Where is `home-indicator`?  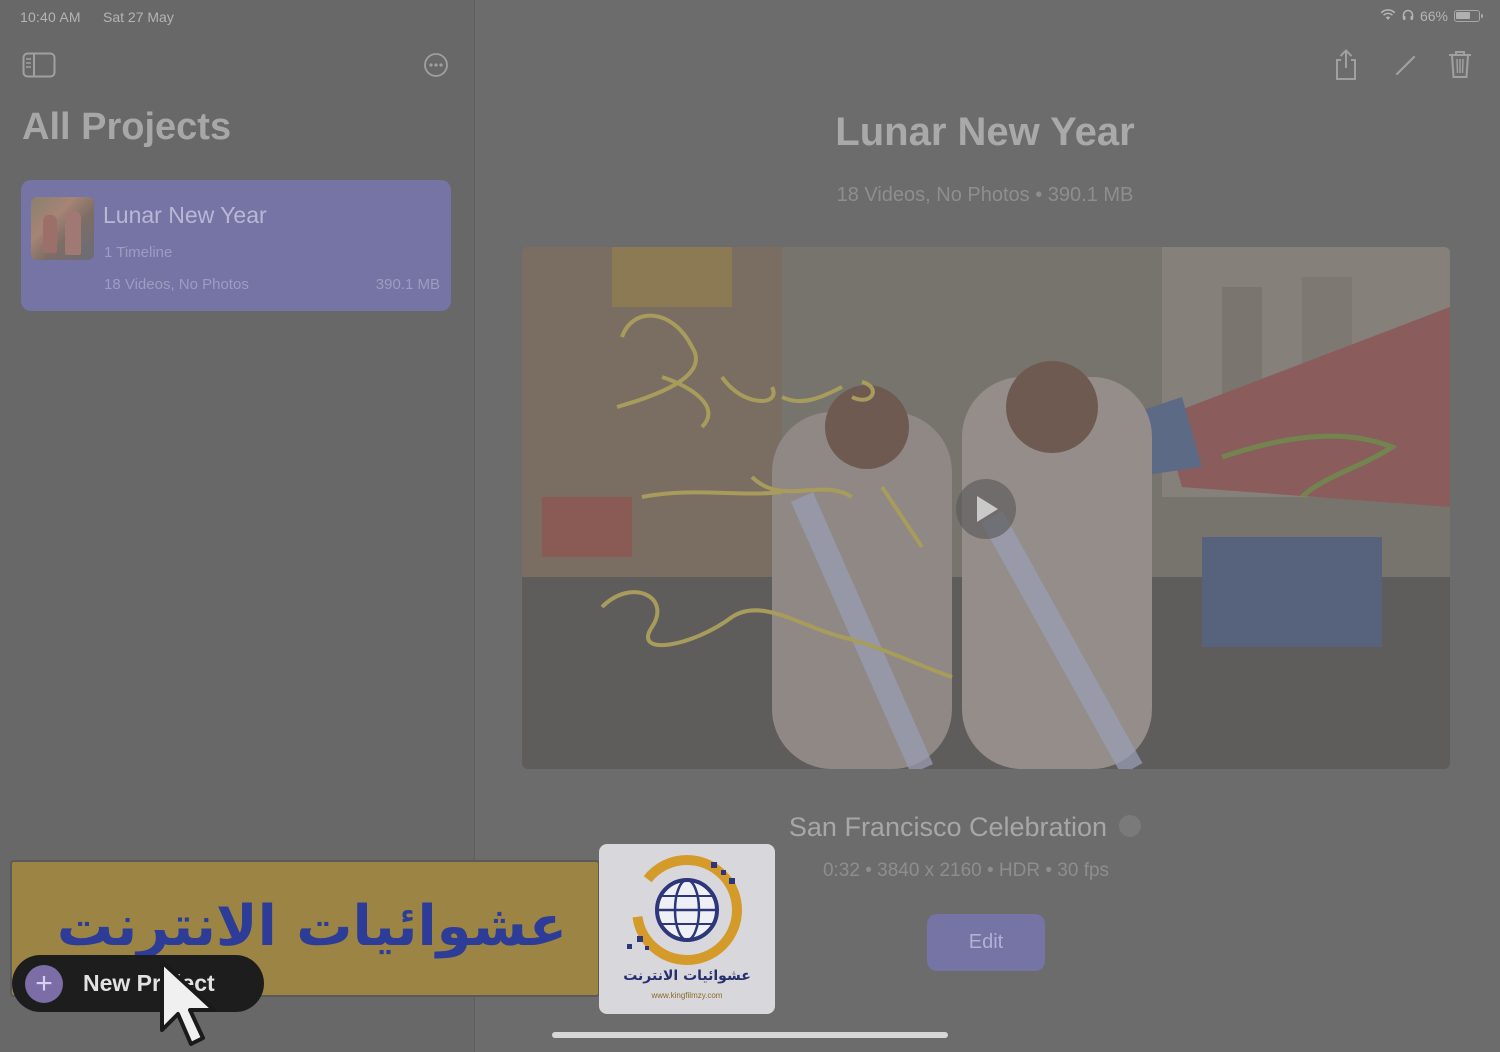 home-indicator is located at coordinates (750, 1035).